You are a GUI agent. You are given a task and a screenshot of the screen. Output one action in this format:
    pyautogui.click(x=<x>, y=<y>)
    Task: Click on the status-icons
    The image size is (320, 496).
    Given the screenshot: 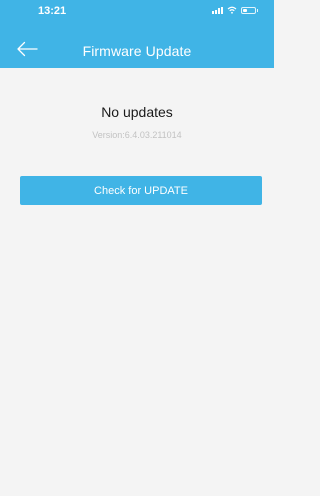 What is the action you would take?
    pyautogui.click(x=235, y=10)
    